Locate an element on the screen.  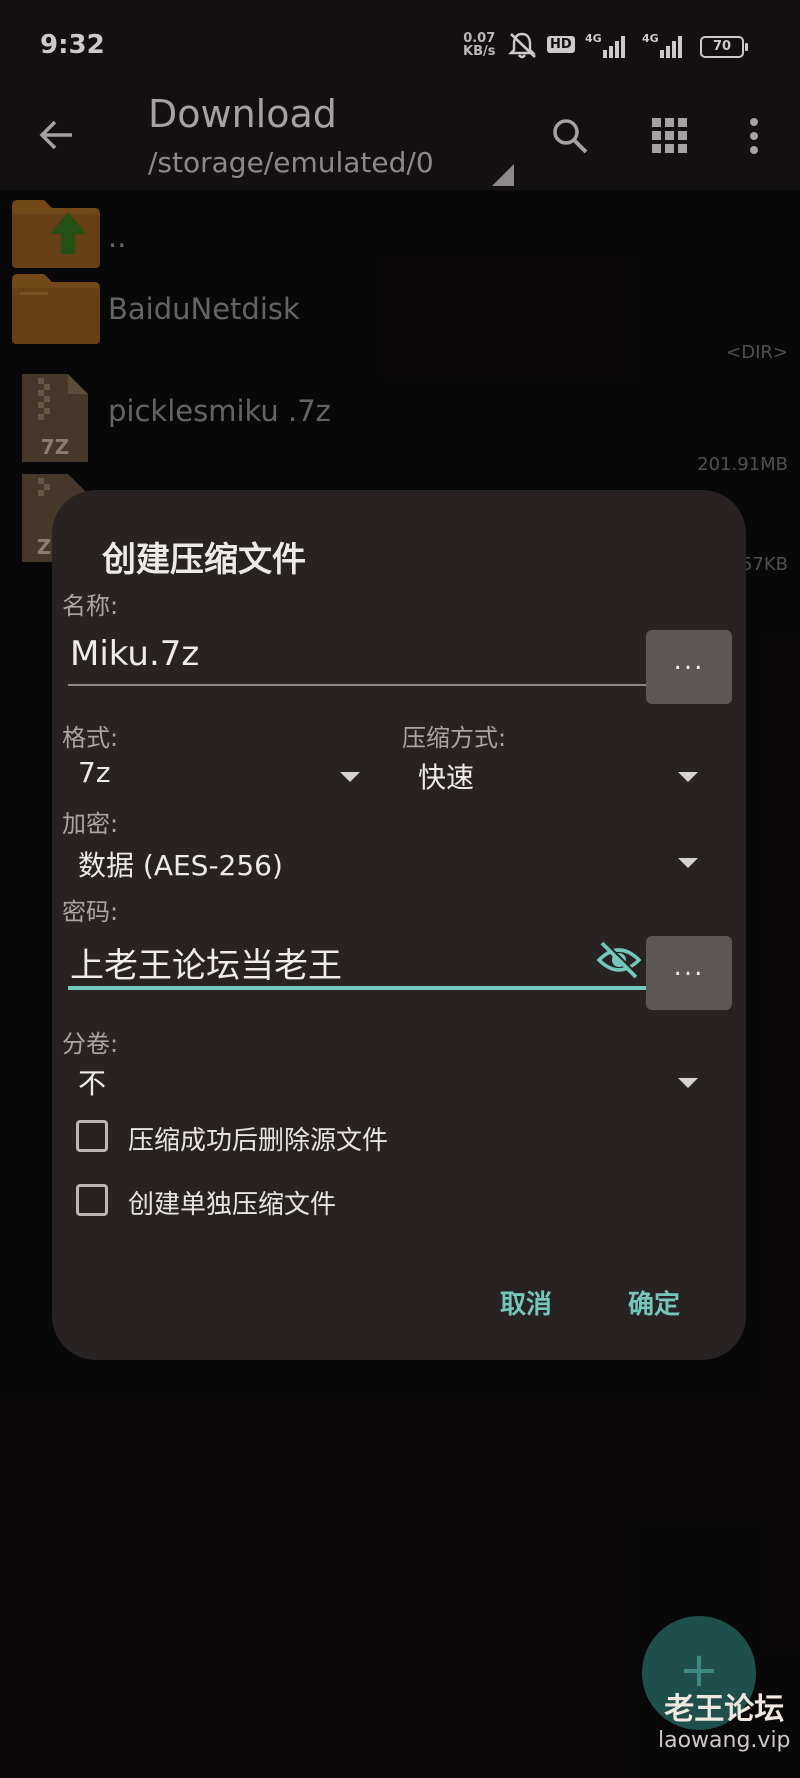
separate-archives-label: 创建单独压缩文件 is located at coordinates (232, 1205).